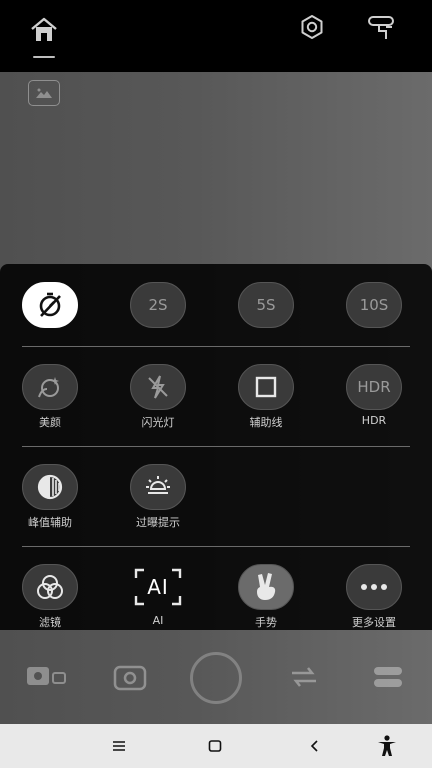  What do you see at coordinates (47, 676) in the screenshot?
I see `photo-mode-icon` at bounding box center [47, 676].